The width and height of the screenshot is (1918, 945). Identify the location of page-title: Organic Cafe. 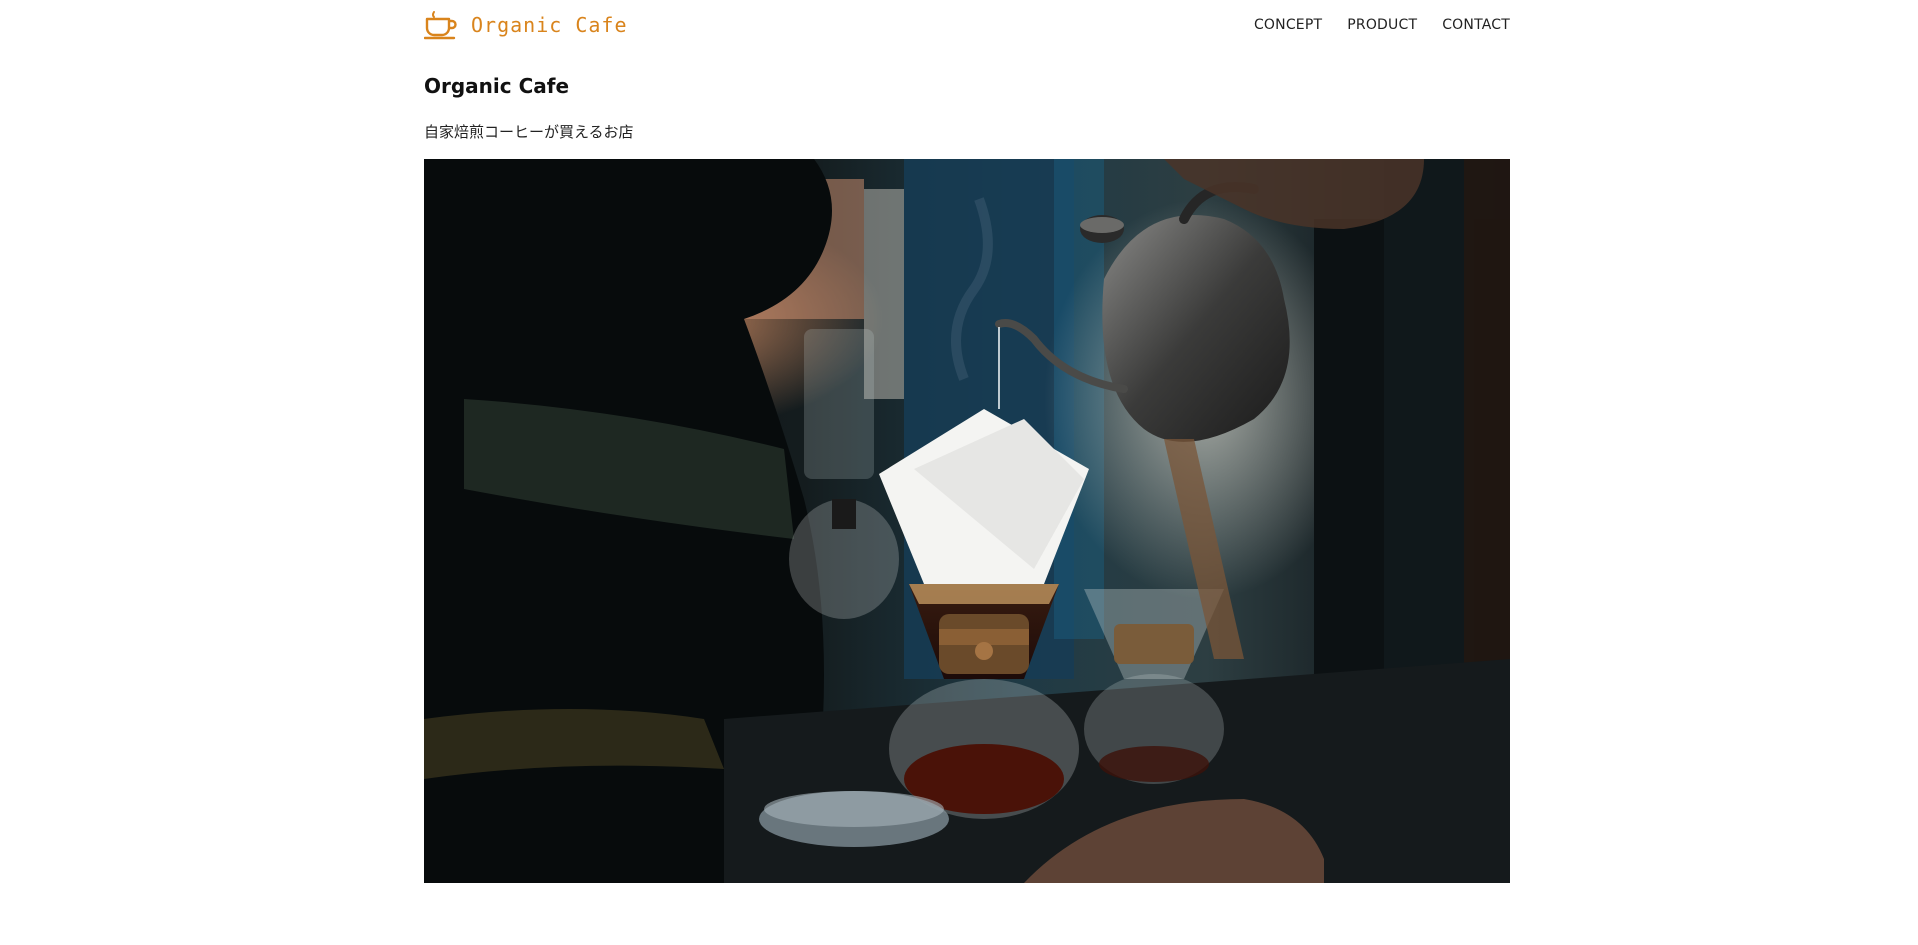
(497, 86).